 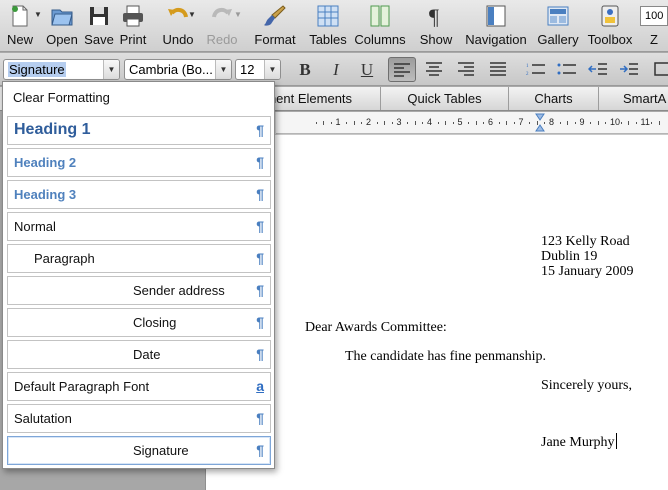 I want to click on open-button: Open, so click(x=62, y=26).